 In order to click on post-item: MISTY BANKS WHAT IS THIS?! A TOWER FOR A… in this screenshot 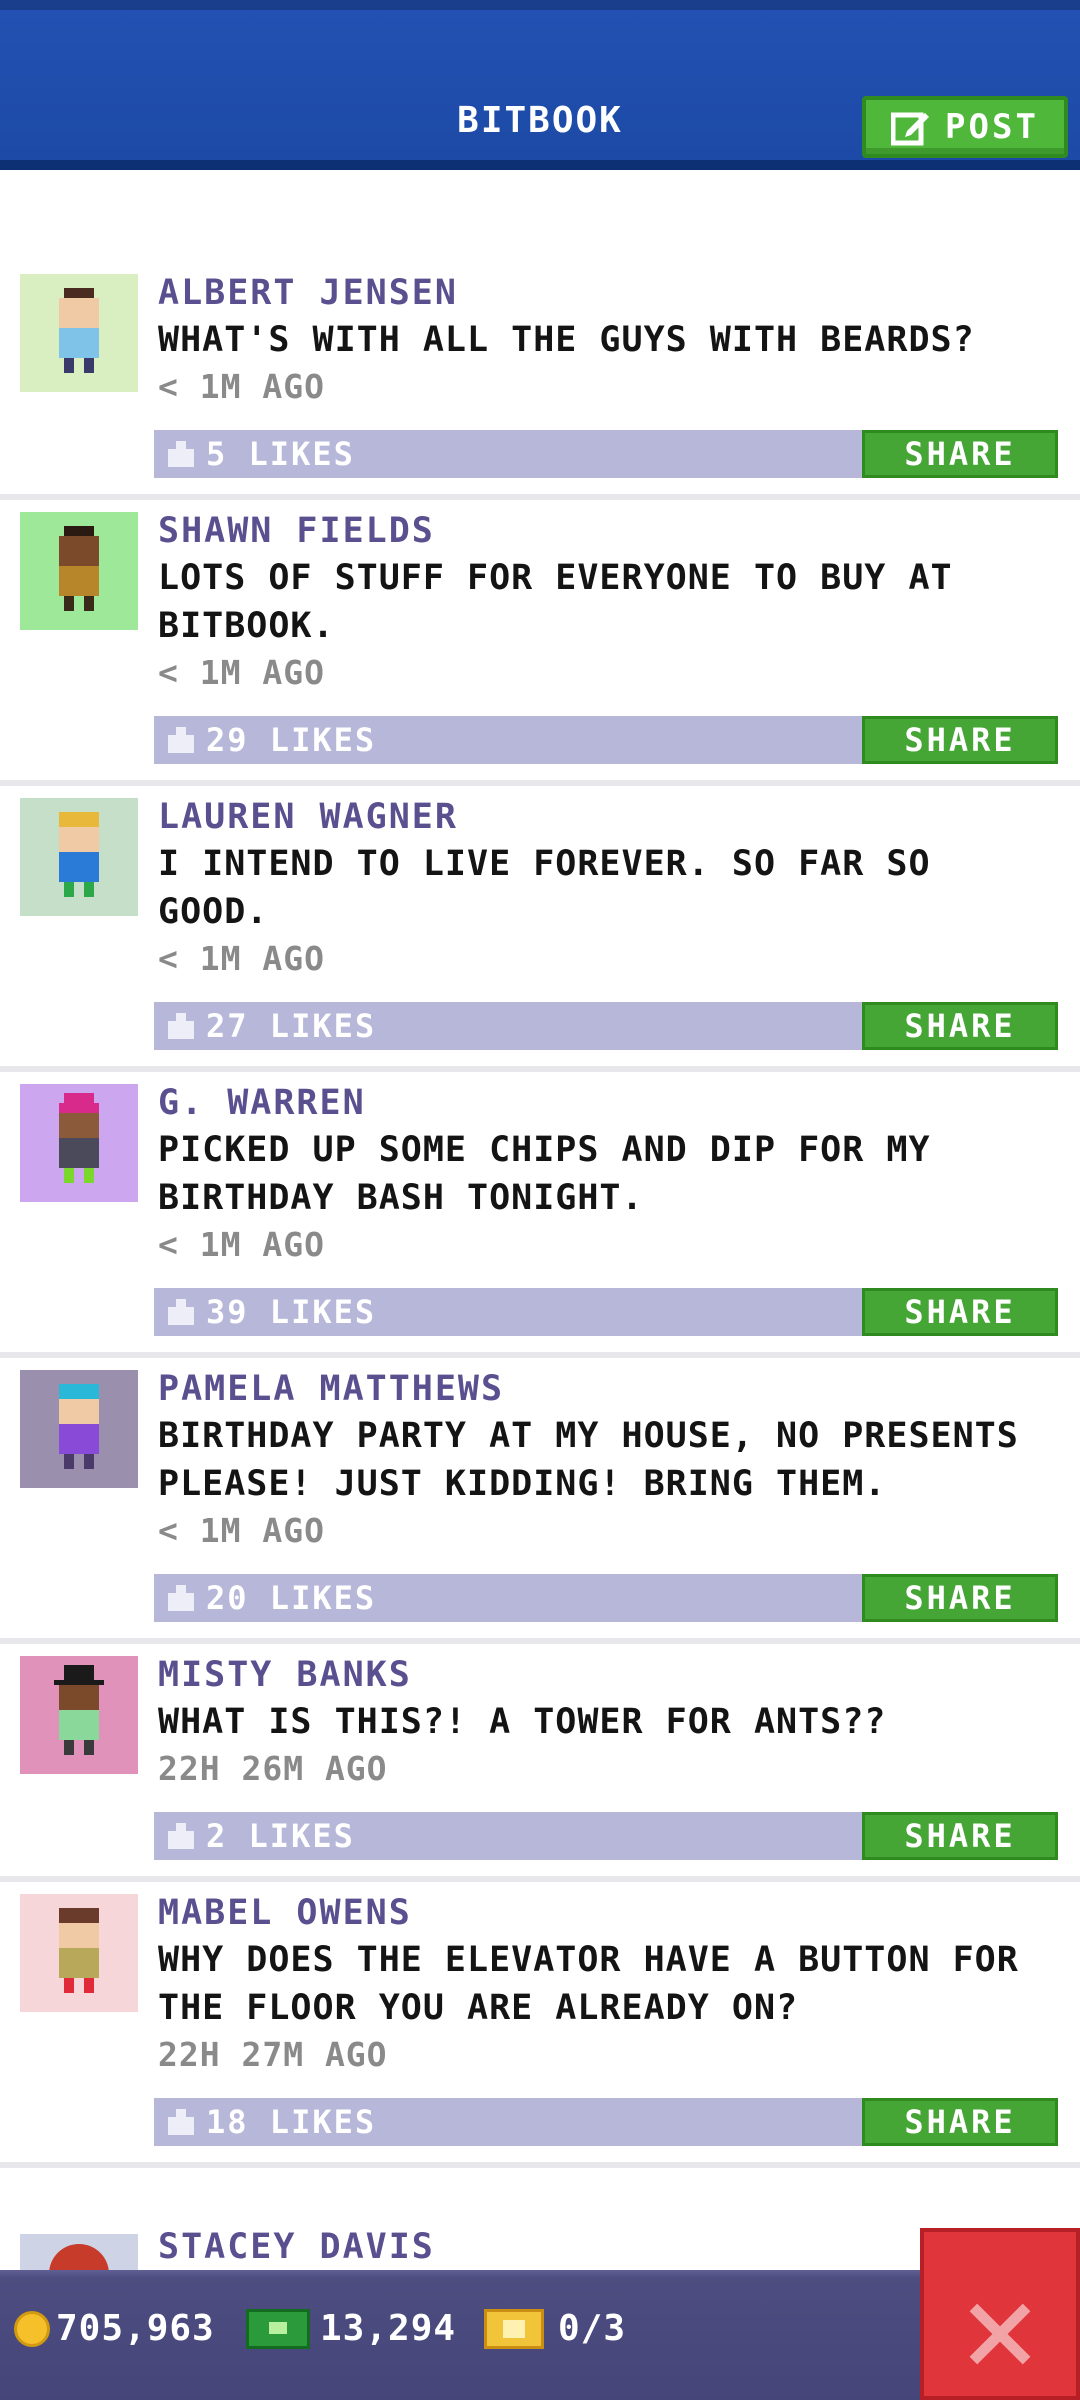, I will do `click(540, 1763)`.